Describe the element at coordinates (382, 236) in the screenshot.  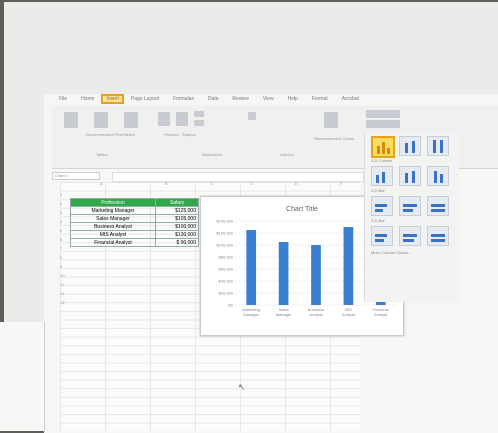
I see `3d-clustered-bar-icon` at that location.